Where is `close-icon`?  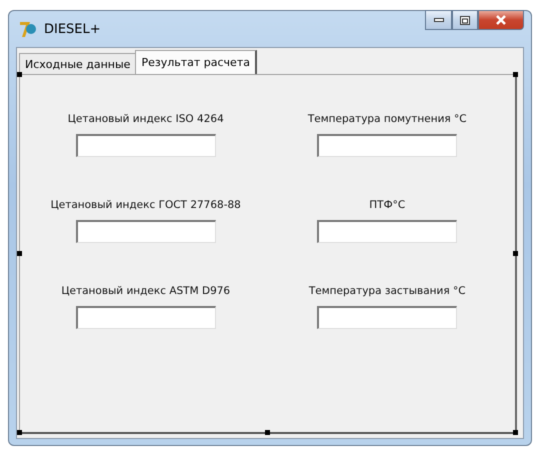 close-icon is located at coordinates (501, 20).